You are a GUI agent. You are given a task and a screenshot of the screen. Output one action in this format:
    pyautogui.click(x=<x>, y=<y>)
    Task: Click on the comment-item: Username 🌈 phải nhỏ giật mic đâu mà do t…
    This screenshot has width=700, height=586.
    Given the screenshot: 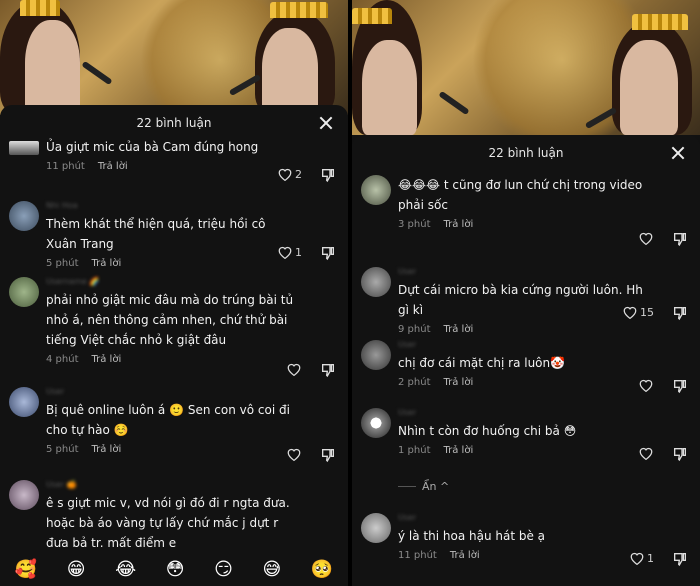 What is the action you would take?
    pyautogui.click(x=174, y=327)
    